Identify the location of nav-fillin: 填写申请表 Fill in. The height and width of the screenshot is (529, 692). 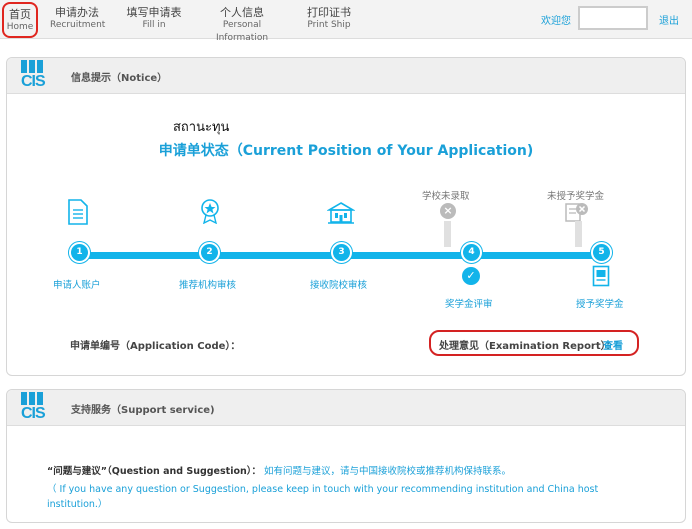
(154, 19).